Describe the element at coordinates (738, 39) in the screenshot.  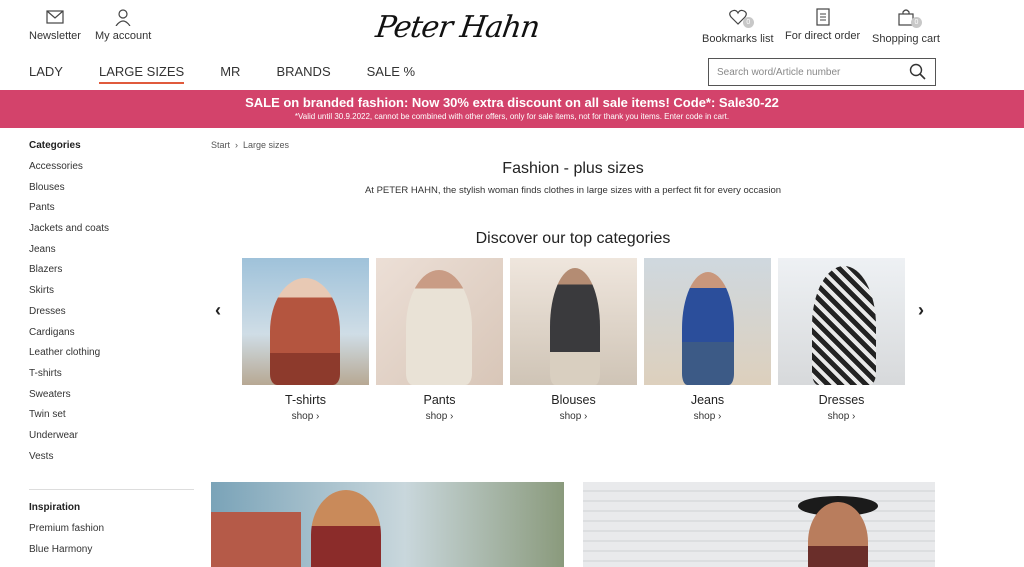
I see `bookmarks-label: Bookmarks list` at that location.